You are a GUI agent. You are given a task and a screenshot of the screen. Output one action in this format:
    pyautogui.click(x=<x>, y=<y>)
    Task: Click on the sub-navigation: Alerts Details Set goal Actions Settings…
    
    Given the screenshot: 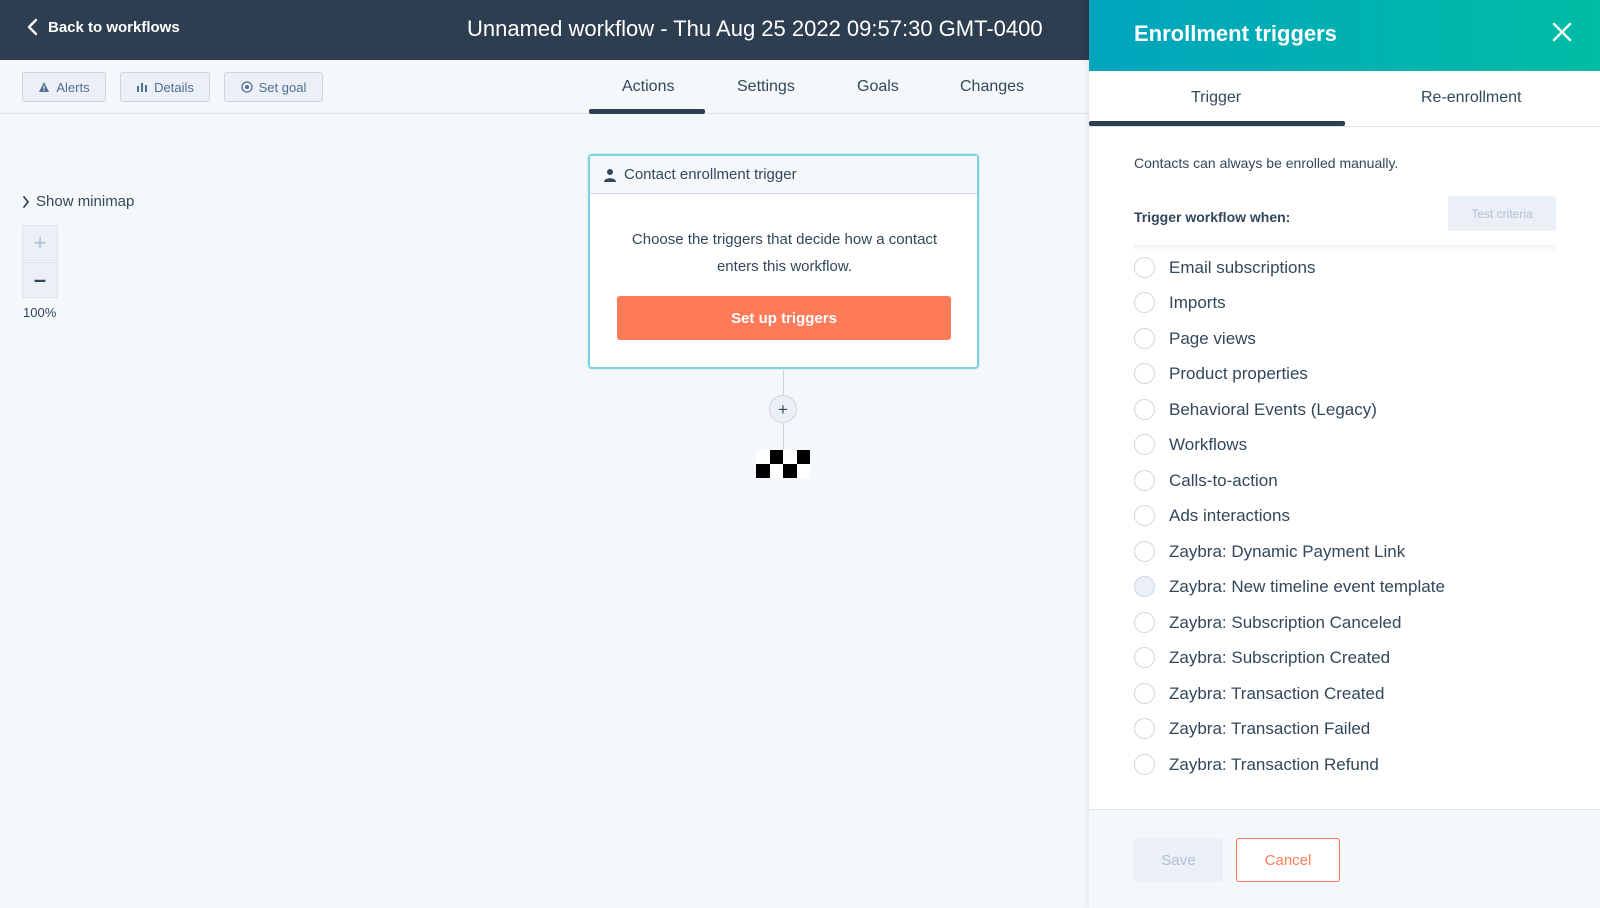 What is the action you would take?
    pyautogui.click(x=544, y=87)
    